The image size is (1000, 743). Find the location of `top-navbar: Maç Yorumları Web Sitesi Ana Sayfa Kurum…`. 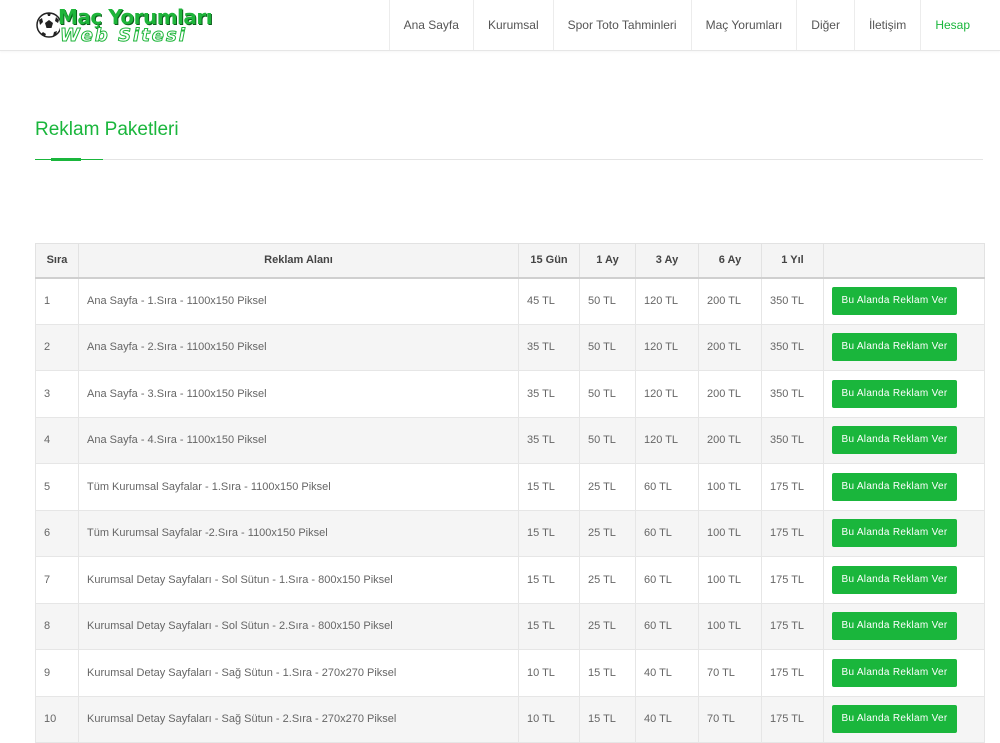

top-navbar: Maç Yorumları Web Sitesi Ana Sayfa Kurum… is located at coordinates (500, 25).